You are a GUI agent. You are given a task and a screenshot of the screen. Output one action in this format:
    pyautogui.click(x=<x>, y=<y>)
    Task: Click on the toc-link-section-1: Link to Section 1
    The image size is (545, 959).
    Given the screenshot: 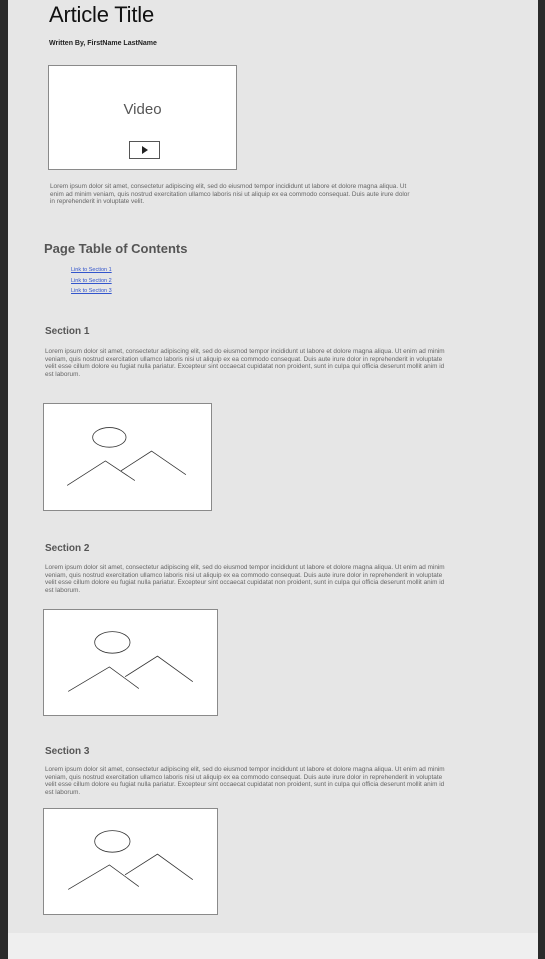 What is the action you would take?
    pyautogui.click(x=91, y=270)
    